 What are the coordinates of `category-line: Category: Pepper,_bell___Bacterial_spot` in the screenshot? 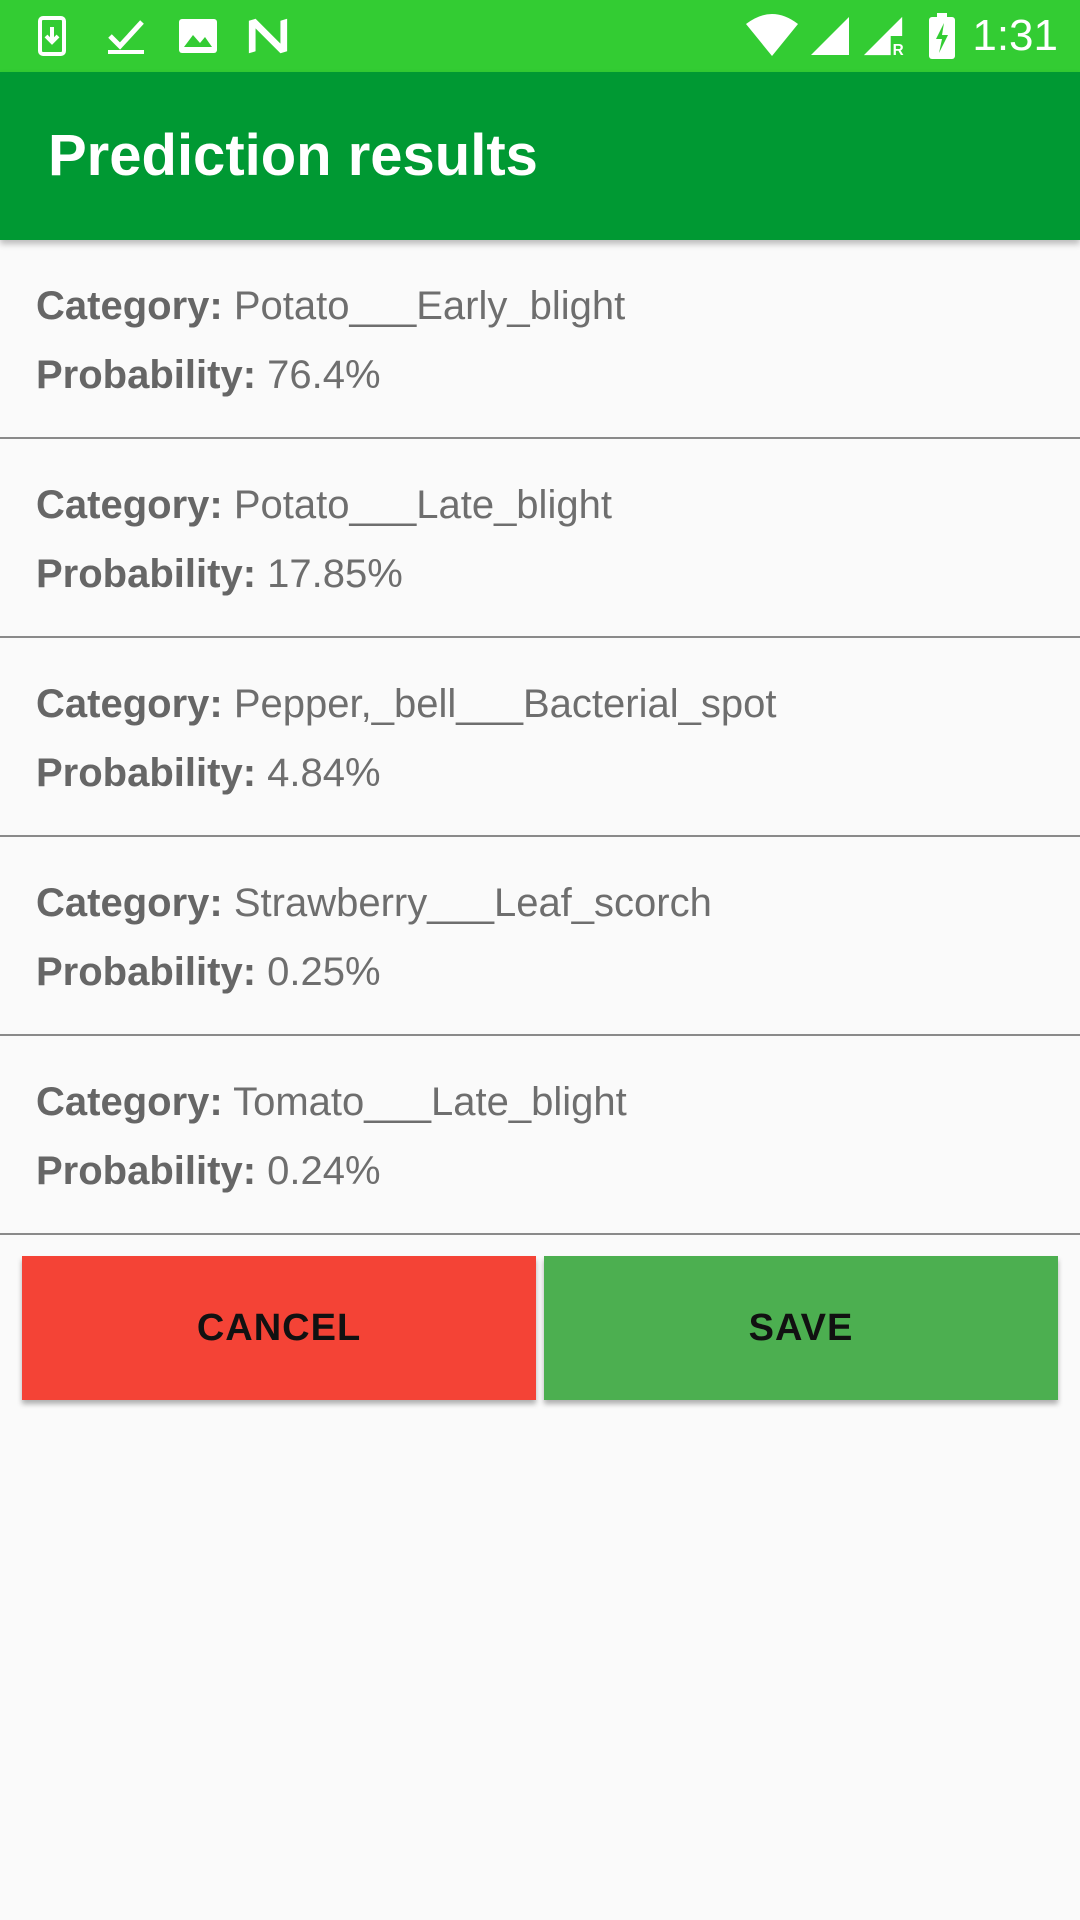 It's located at (406, 704).